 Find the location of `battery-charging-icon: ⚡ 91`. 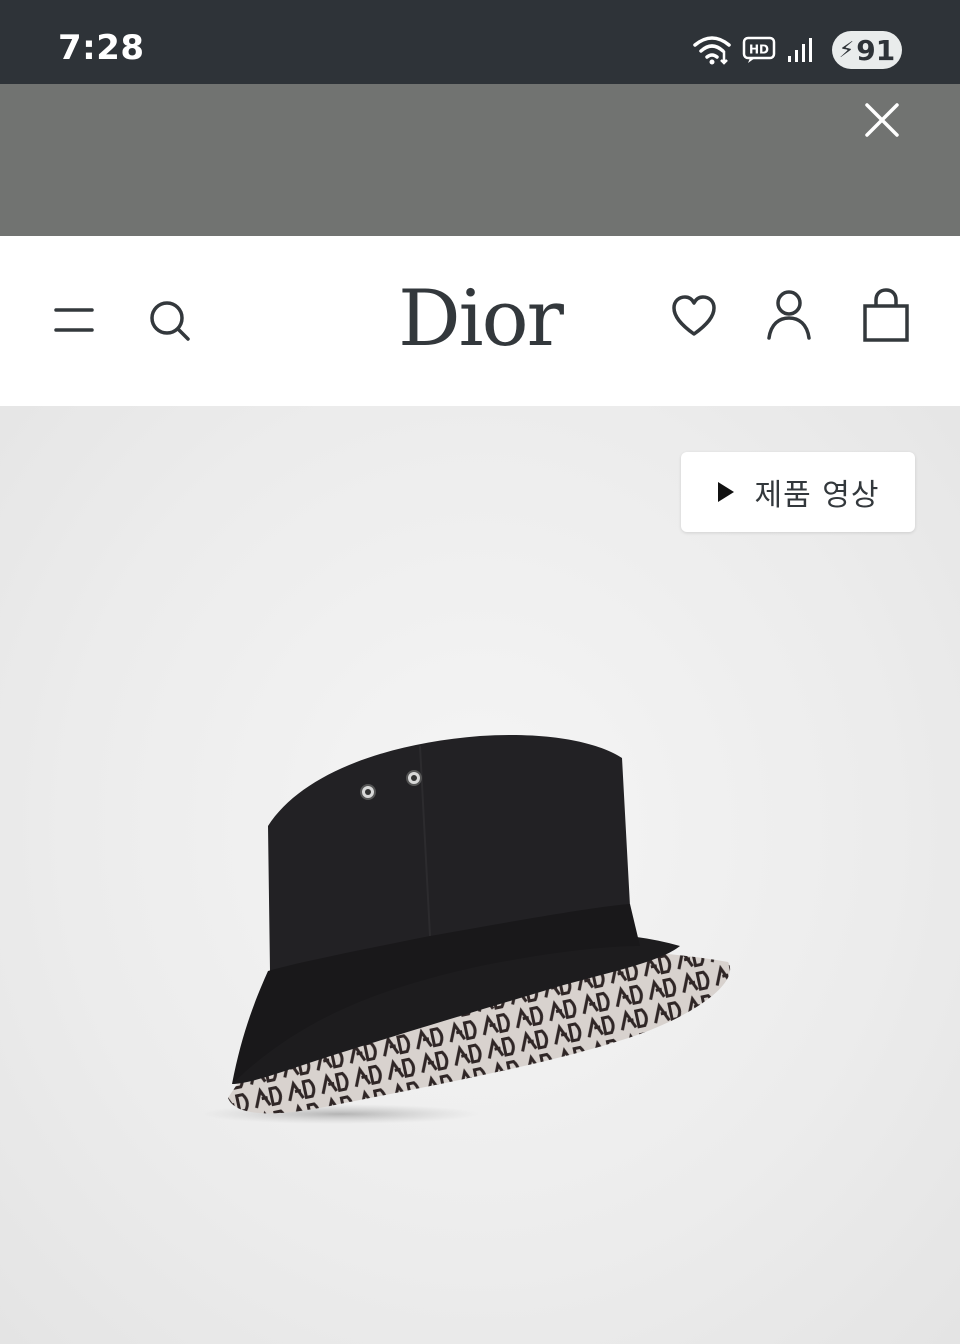

battery-charging-icon: ⚡ 91 is located at coordinates (867, 50).